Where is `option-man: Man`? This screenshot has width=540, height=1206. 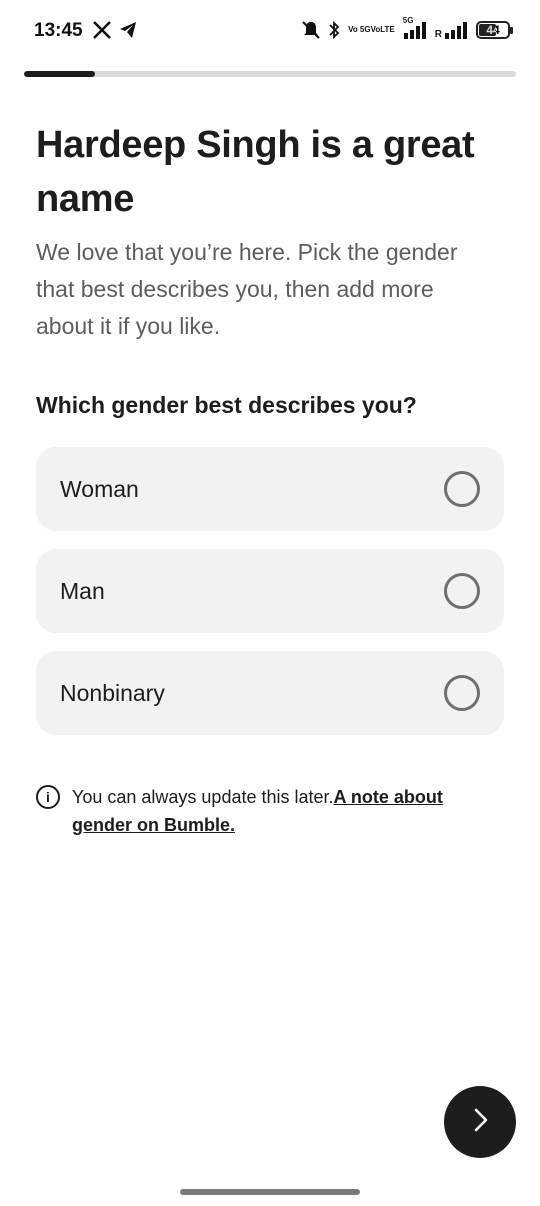 option-man: Man is located at coordinates (270, 591).